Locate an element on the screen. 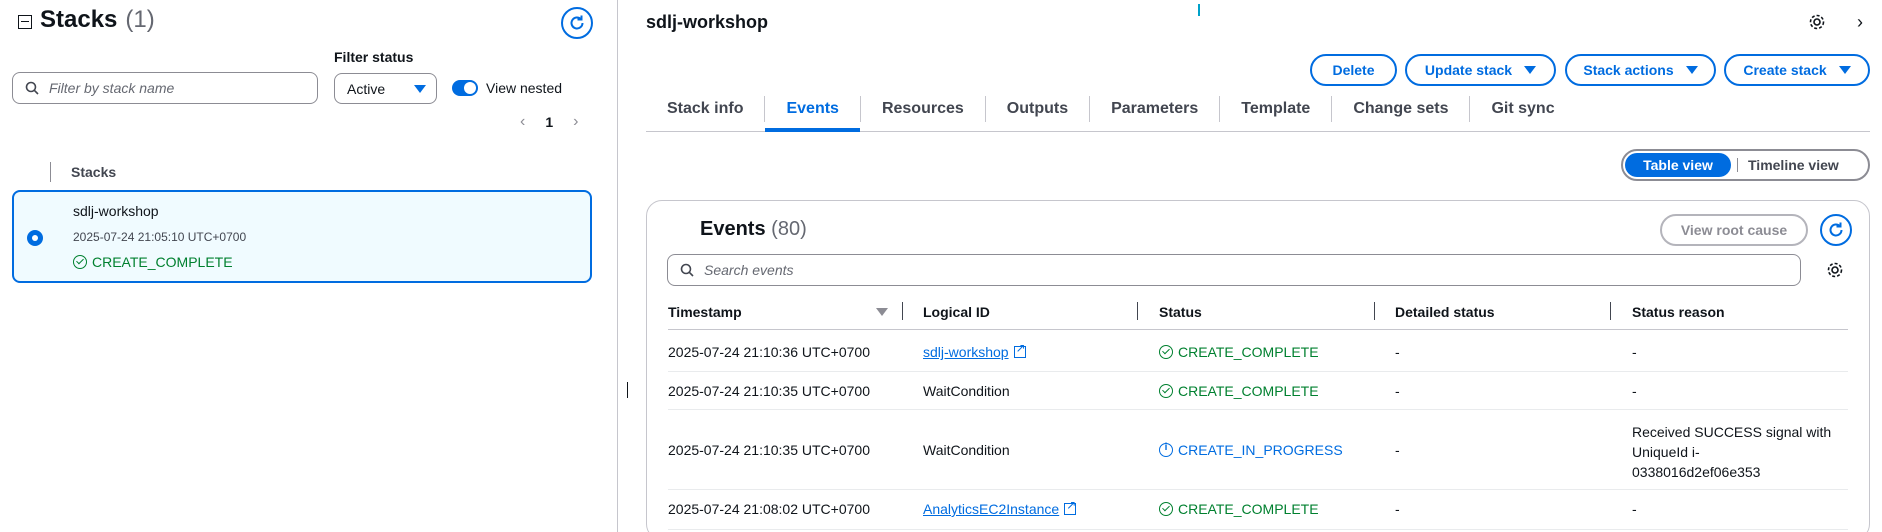  cell-status: CREATE_COMPLETE is located at coordinates (1239, 509).